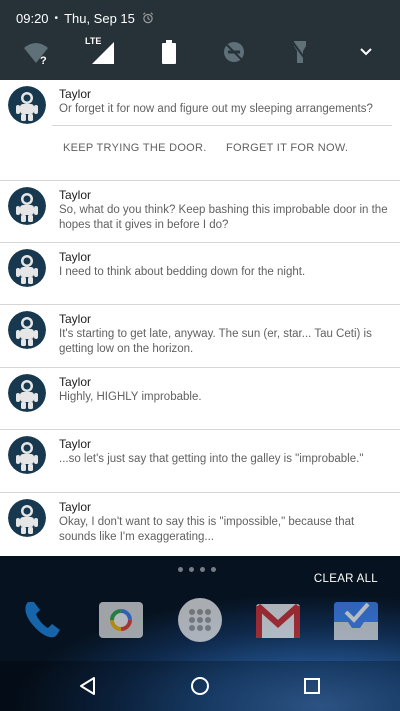  I want to click on wifi-unknown-icon: ?, so click(36, 52).